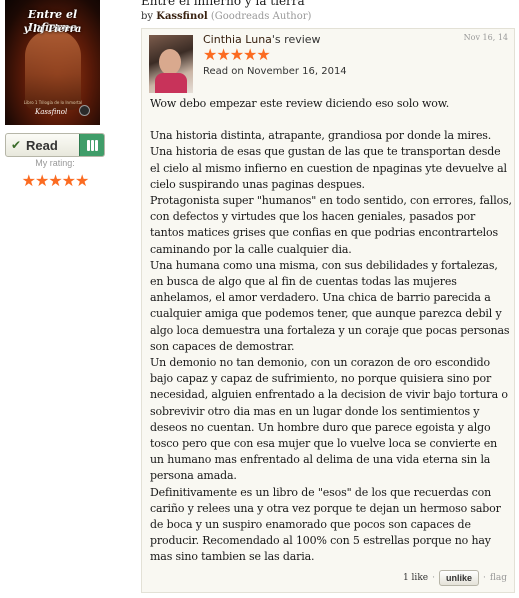 The height and width of the screenshot is (598, 519). I want to click on my-rating-stars: ★★★★★, so click(55, 180).